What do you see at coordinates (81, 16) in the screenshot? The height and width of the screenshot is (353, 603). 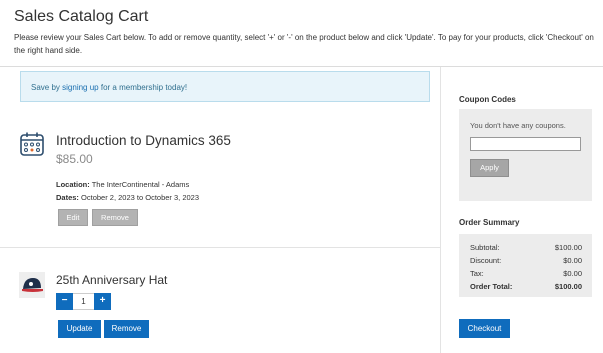 I see `page-title: Sales Catalog Cart` at bounding box center [81, 16].